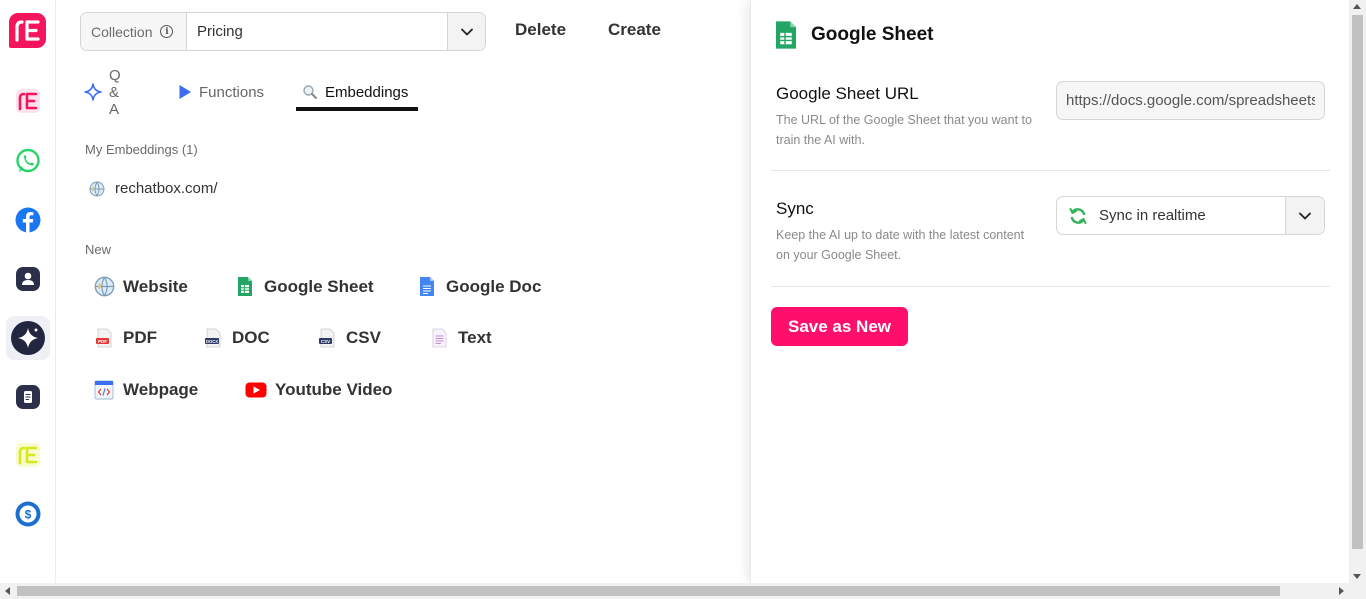  I want to click on embedding-item-label: rechatbox.com/, so click(166, 188).